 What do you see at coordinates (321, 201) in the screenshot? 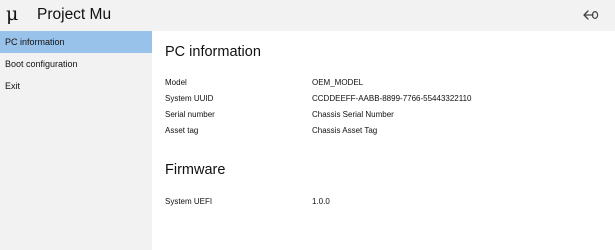
I see `system-uefi-value: 1.0.0` at bounding box center [321, 201].